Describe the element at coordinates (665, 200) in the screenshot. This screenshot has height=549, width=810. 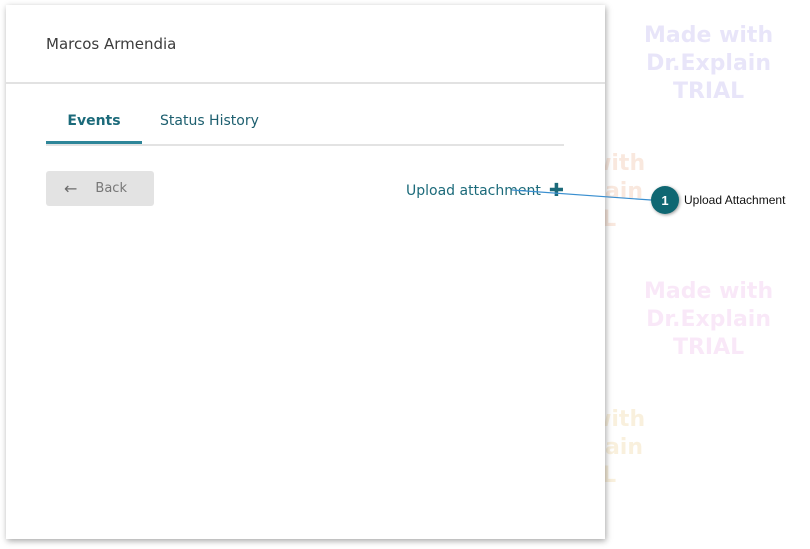
I see `callout-number-badge: 1` at that location.